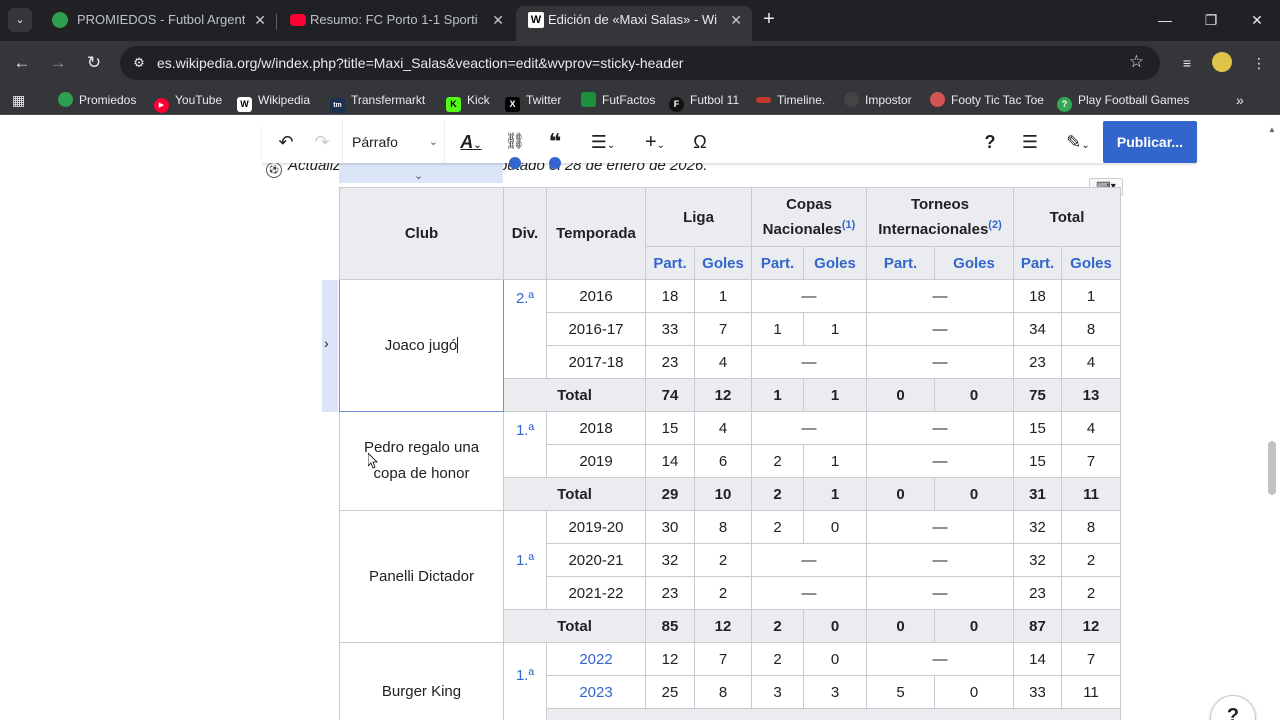 The height and width of the screenshot is (720, 1280). What do you see at coordinates (1037, 461) in the screenshot?
I see `total-matches-cell: 15` at bounding box center [1037, 461].